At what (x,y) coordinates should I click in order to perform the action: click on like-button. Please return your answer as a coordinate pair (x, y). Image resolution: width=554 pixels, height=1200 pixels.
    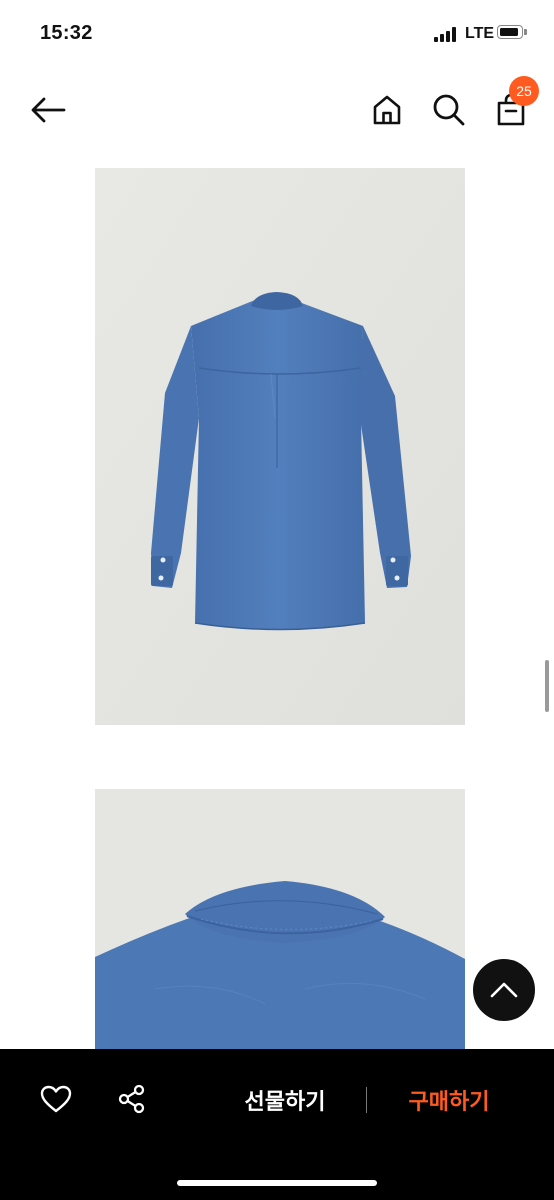
    Looking at the image, I should click on (56, 1099).